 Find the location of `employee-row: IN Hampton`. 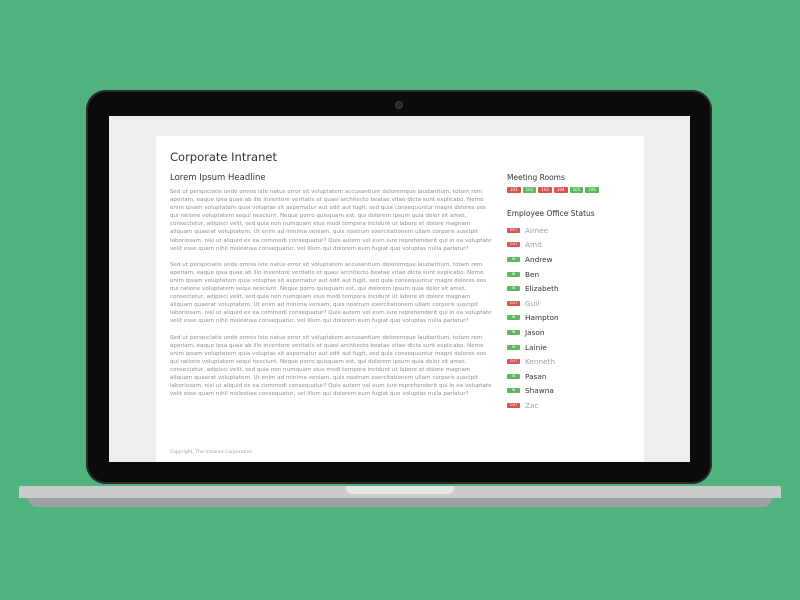

employee-row: IN Hampton is located at coordinates (572, 318).